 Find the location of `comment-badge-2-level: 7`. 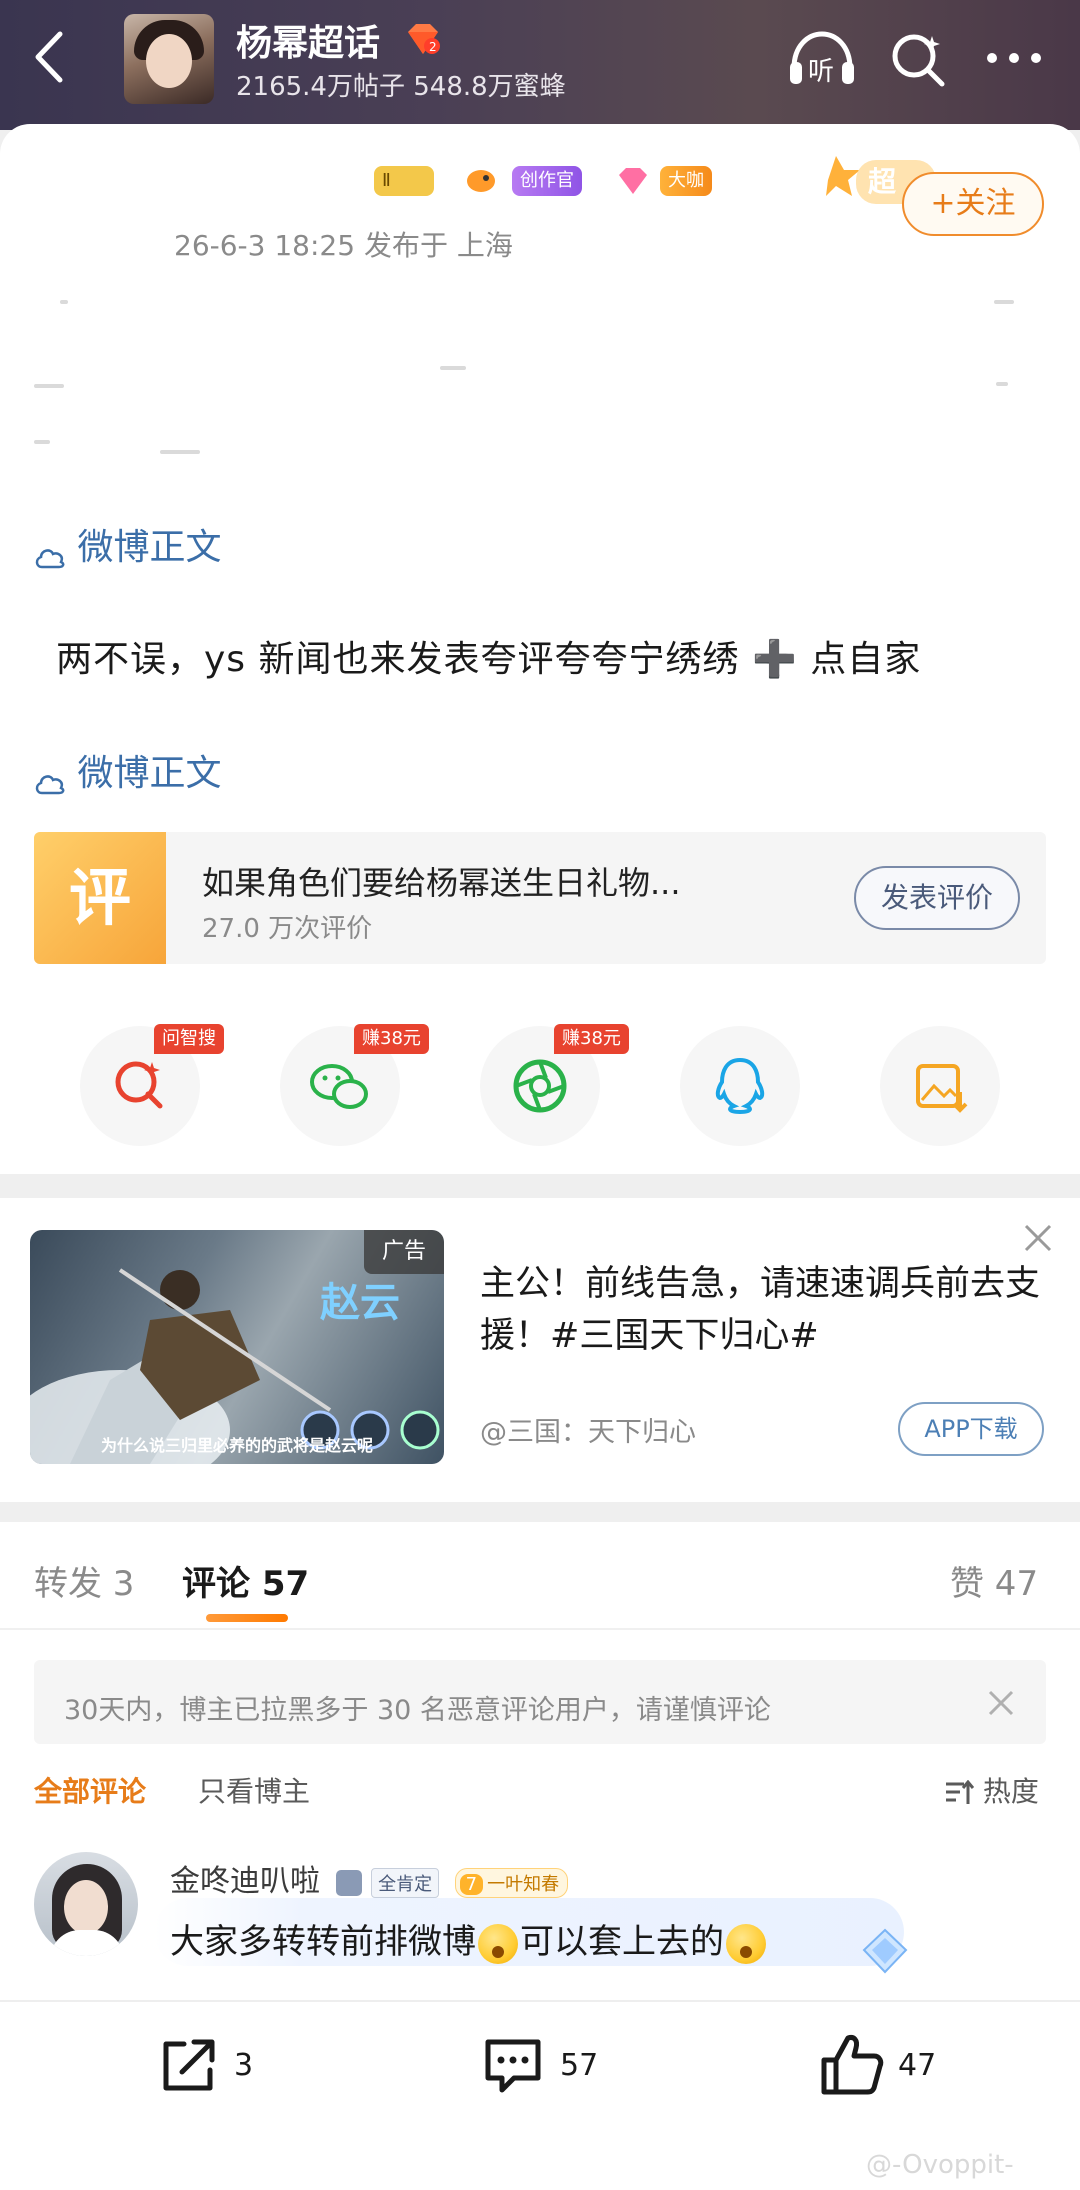

comment-badge-2-level: 7 is located at coordinates (471, 1884).